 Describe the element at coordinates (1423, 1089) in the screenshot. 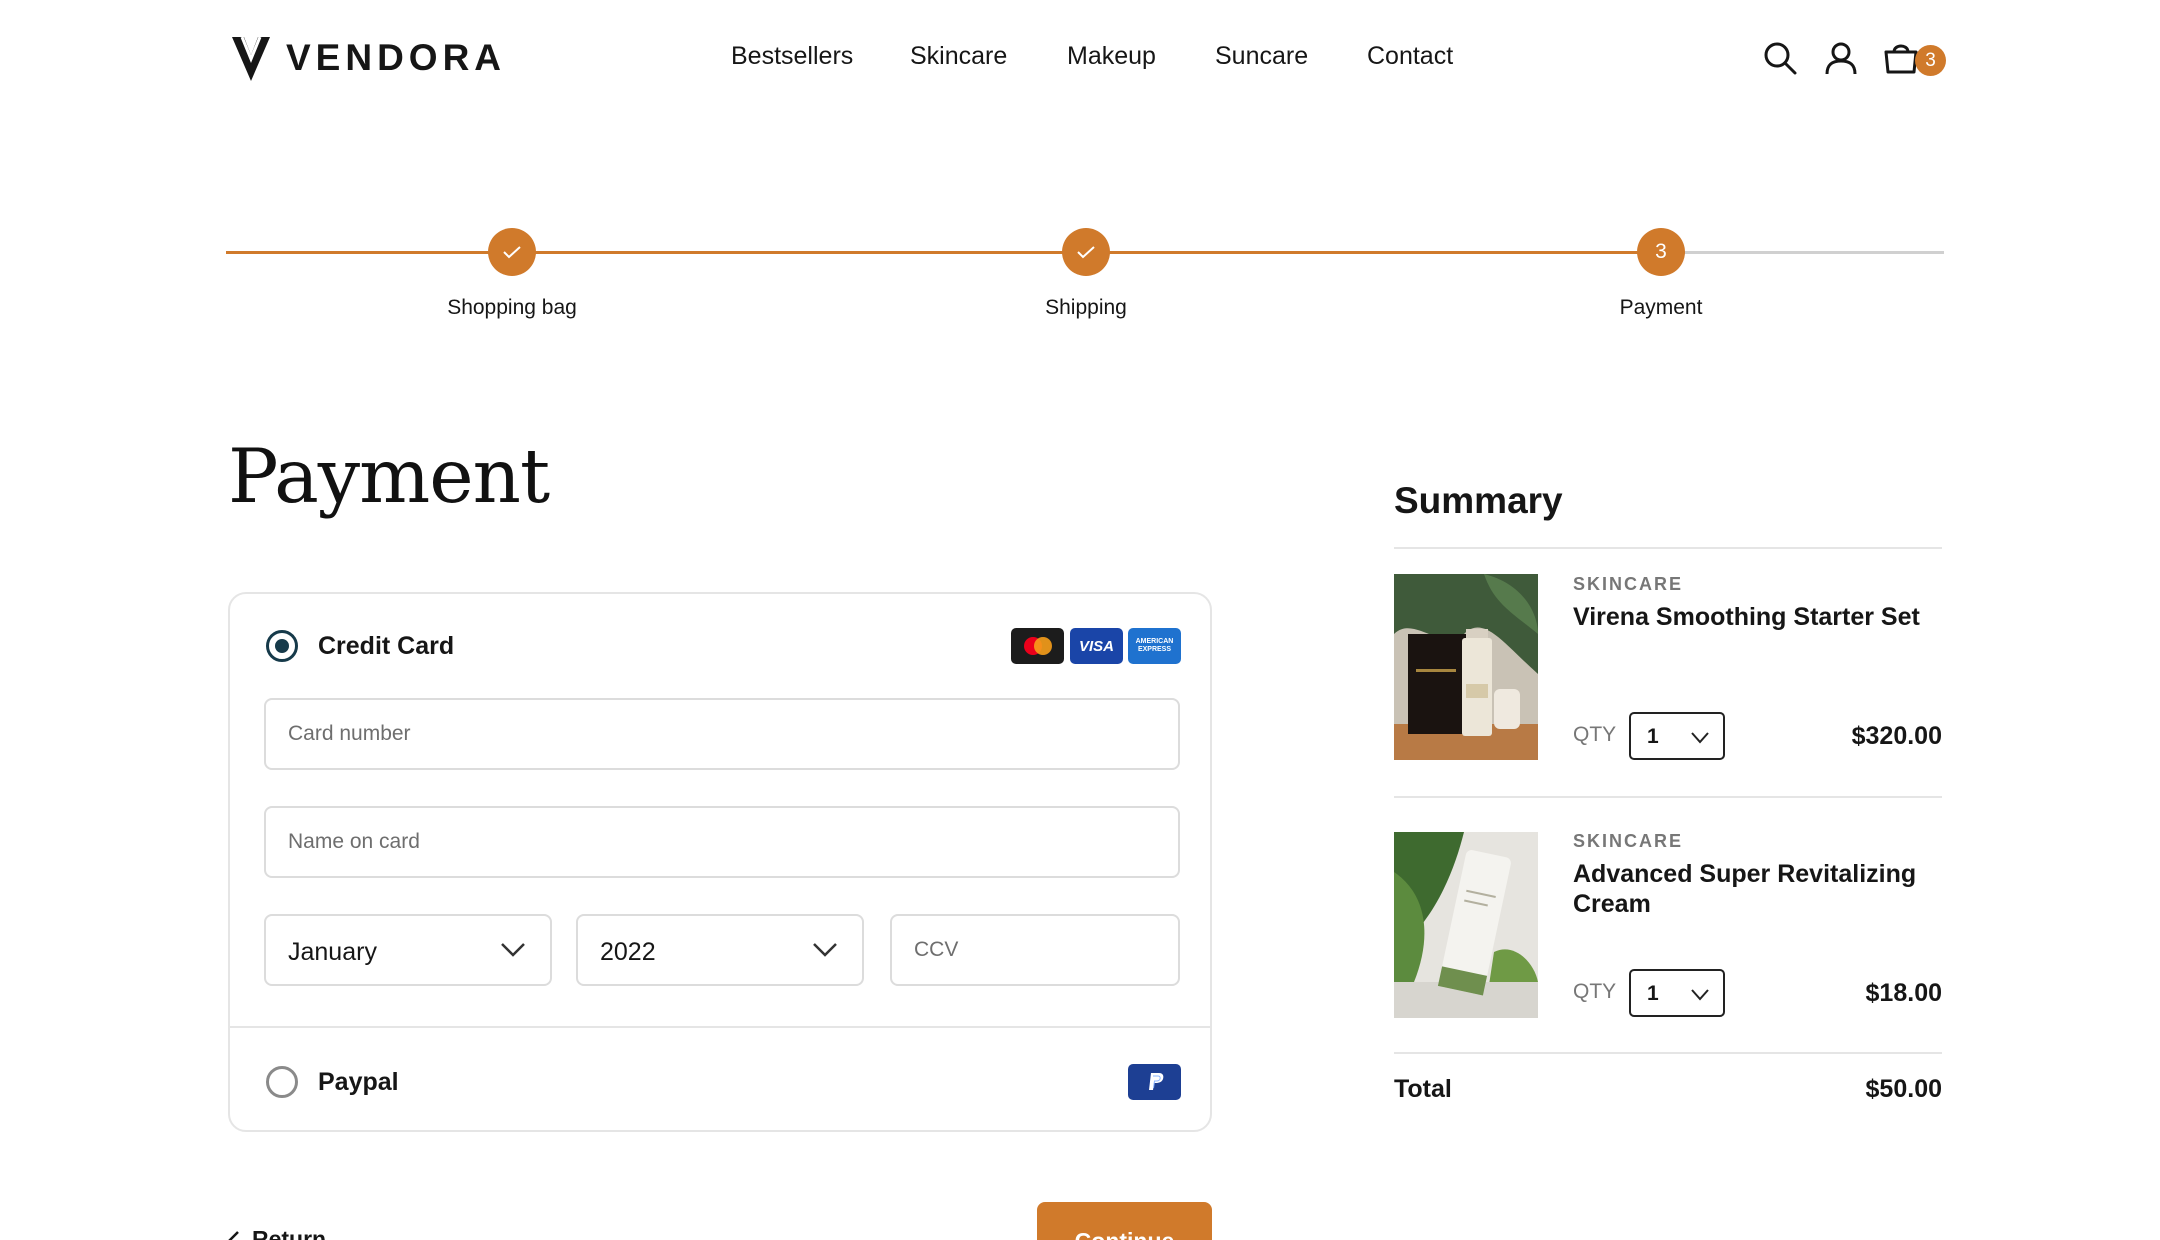

I see `total-label: Total` at that location.